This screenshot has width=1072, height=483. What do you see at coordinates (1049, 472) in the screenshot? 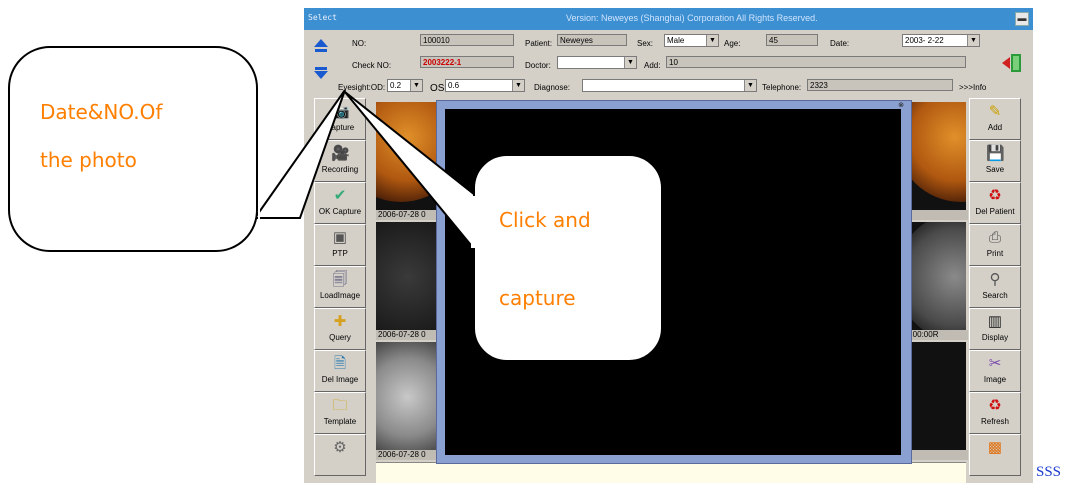
I see `corner-text: SSS` at bounding box center [1049, 472].